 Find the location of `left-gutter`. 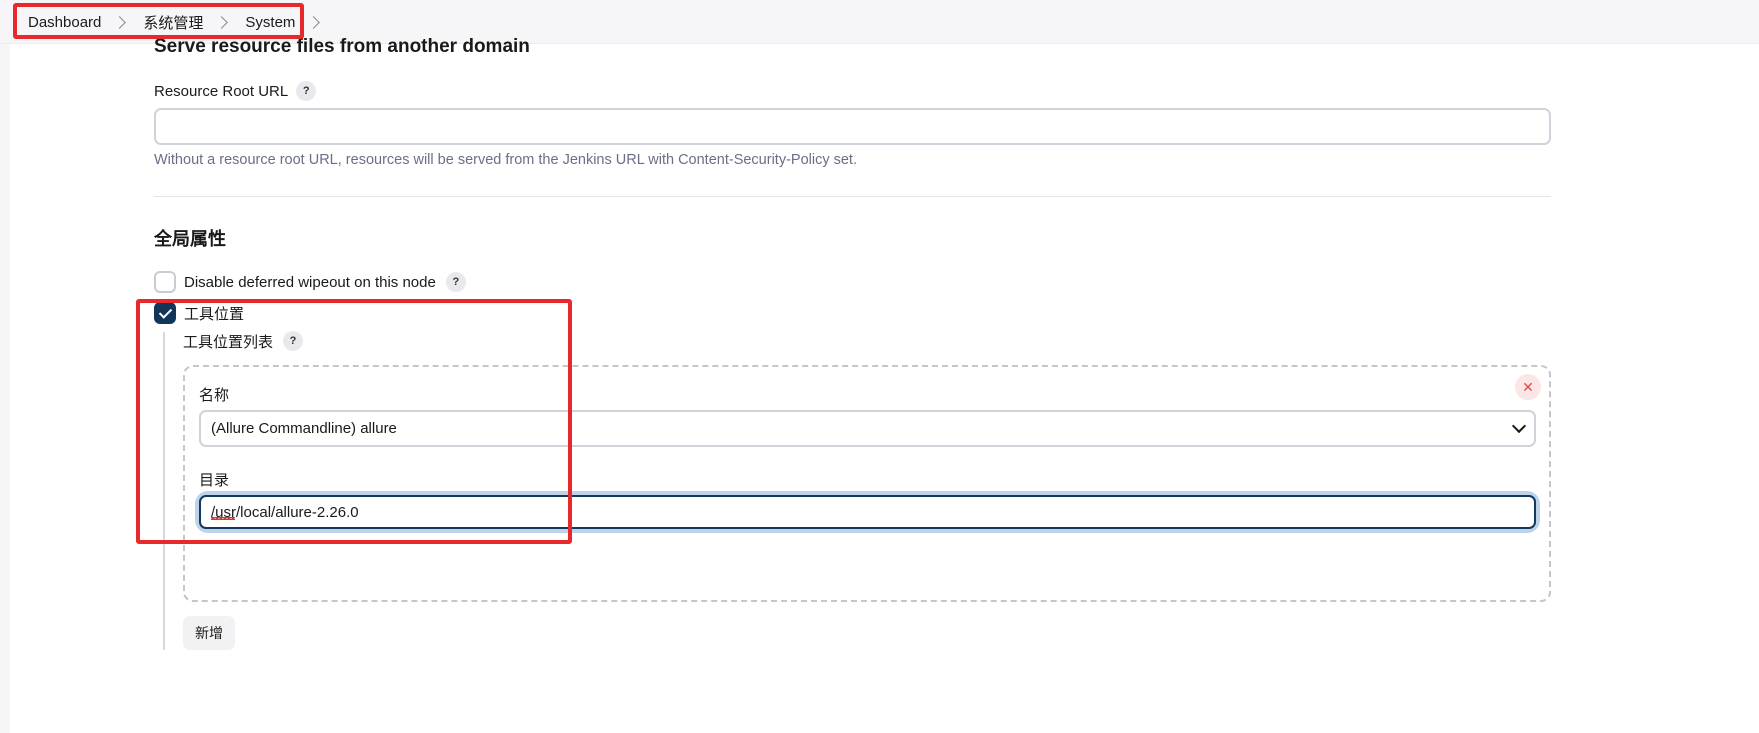

left-gutter is located at coordinates (5, 388).